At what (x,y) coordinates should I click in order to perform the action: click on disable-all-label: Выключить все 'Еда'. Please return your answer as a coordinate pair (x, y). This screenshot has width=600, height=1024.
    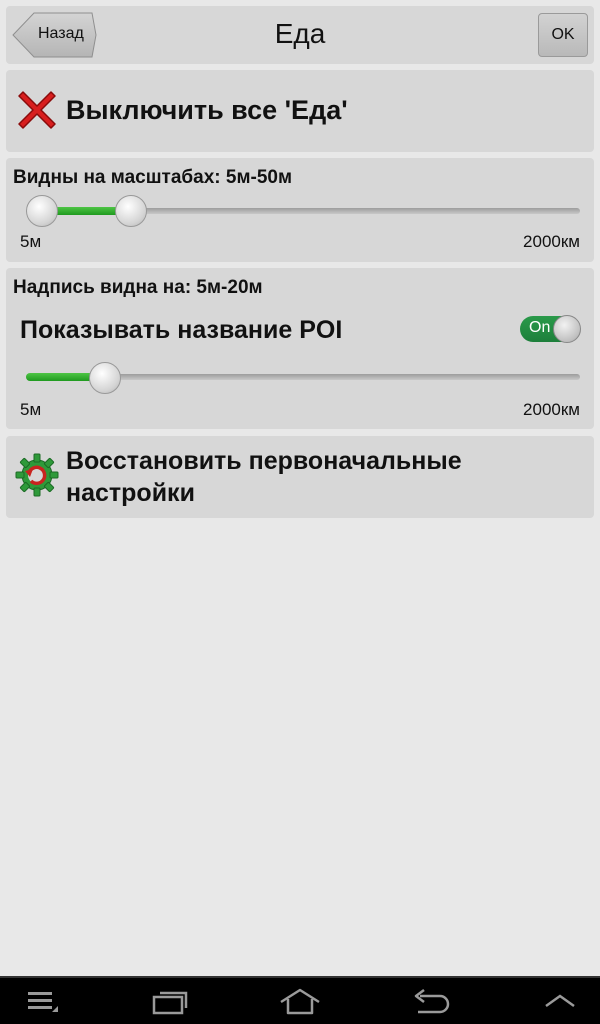
    Looking at the image, I should click on (207, 110).